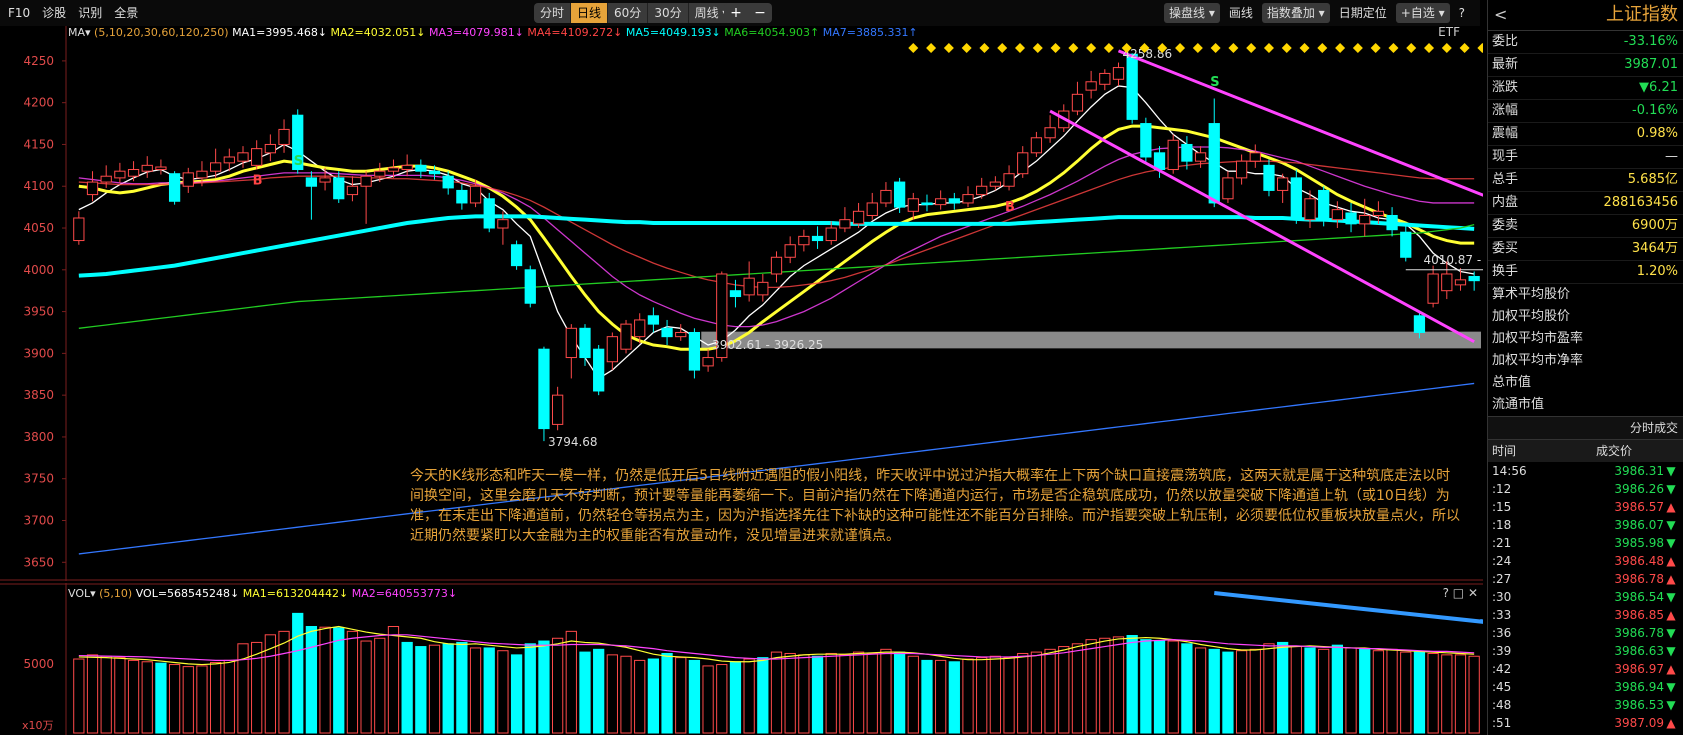 Image resolution: width=1683 pixels, height=735 pixels. I want to click on toolbar-item-0: F10, so click(19, 13).